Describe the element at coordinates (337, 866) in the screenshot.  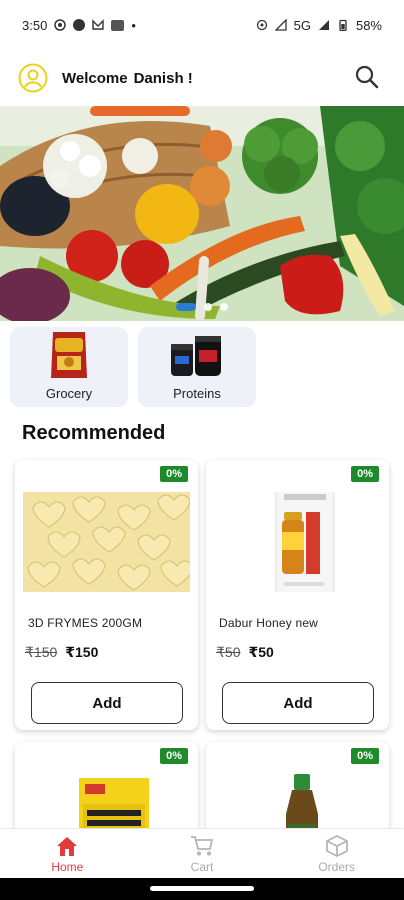
I see `nav-label: Orders` at that location.